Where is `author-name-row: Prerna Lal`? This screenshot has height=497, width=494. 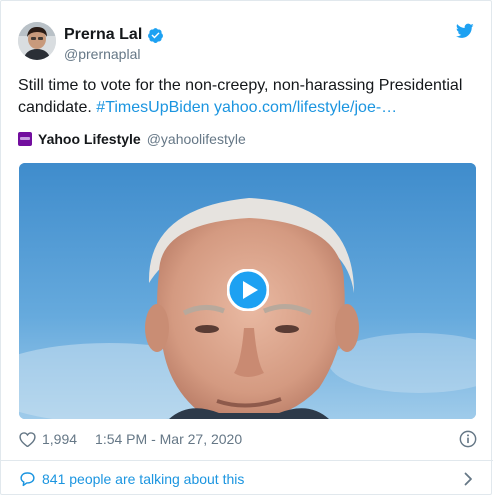
author-name-row: Prerna Lal is located at coordinates (114, 35).